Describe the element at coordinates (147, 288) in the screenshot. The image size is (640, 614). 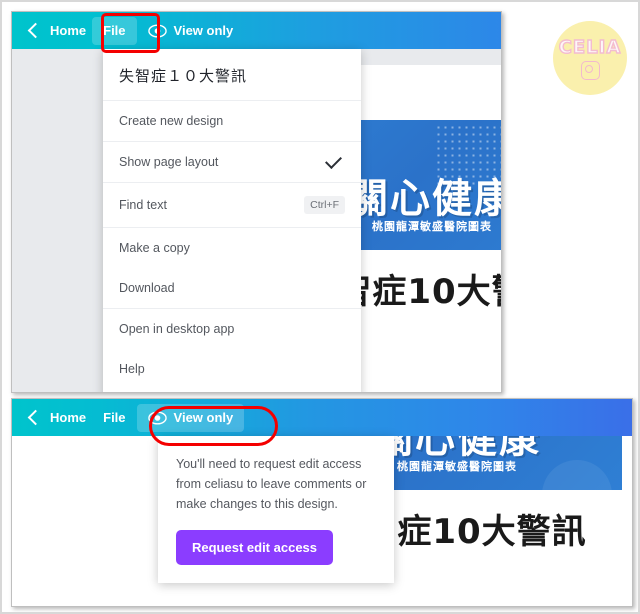
I see `menu-item-label: Download` at that location.